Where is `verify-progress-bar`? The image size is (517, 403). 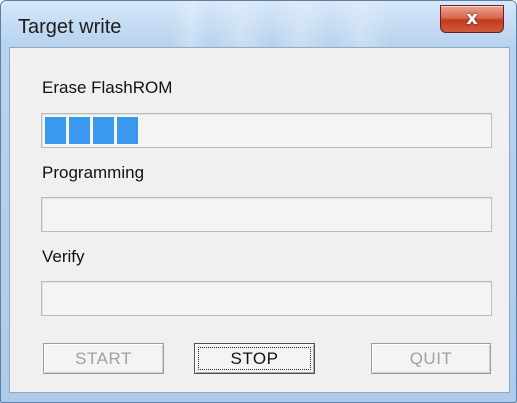
verify-progress-bar is located at coordinates (266, 298).